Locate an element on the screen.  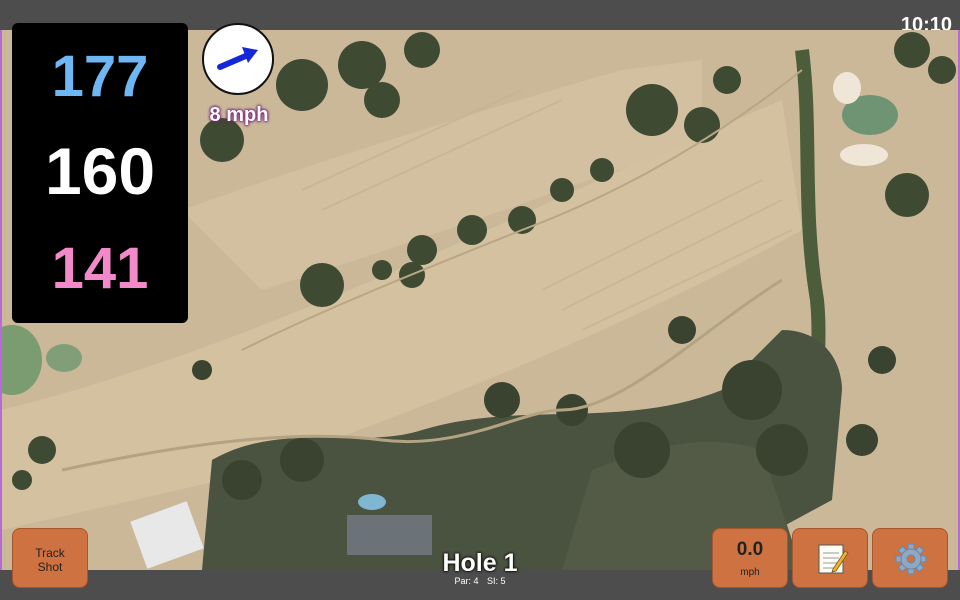
back-distance: 177 is located at coordinates (100, 76).